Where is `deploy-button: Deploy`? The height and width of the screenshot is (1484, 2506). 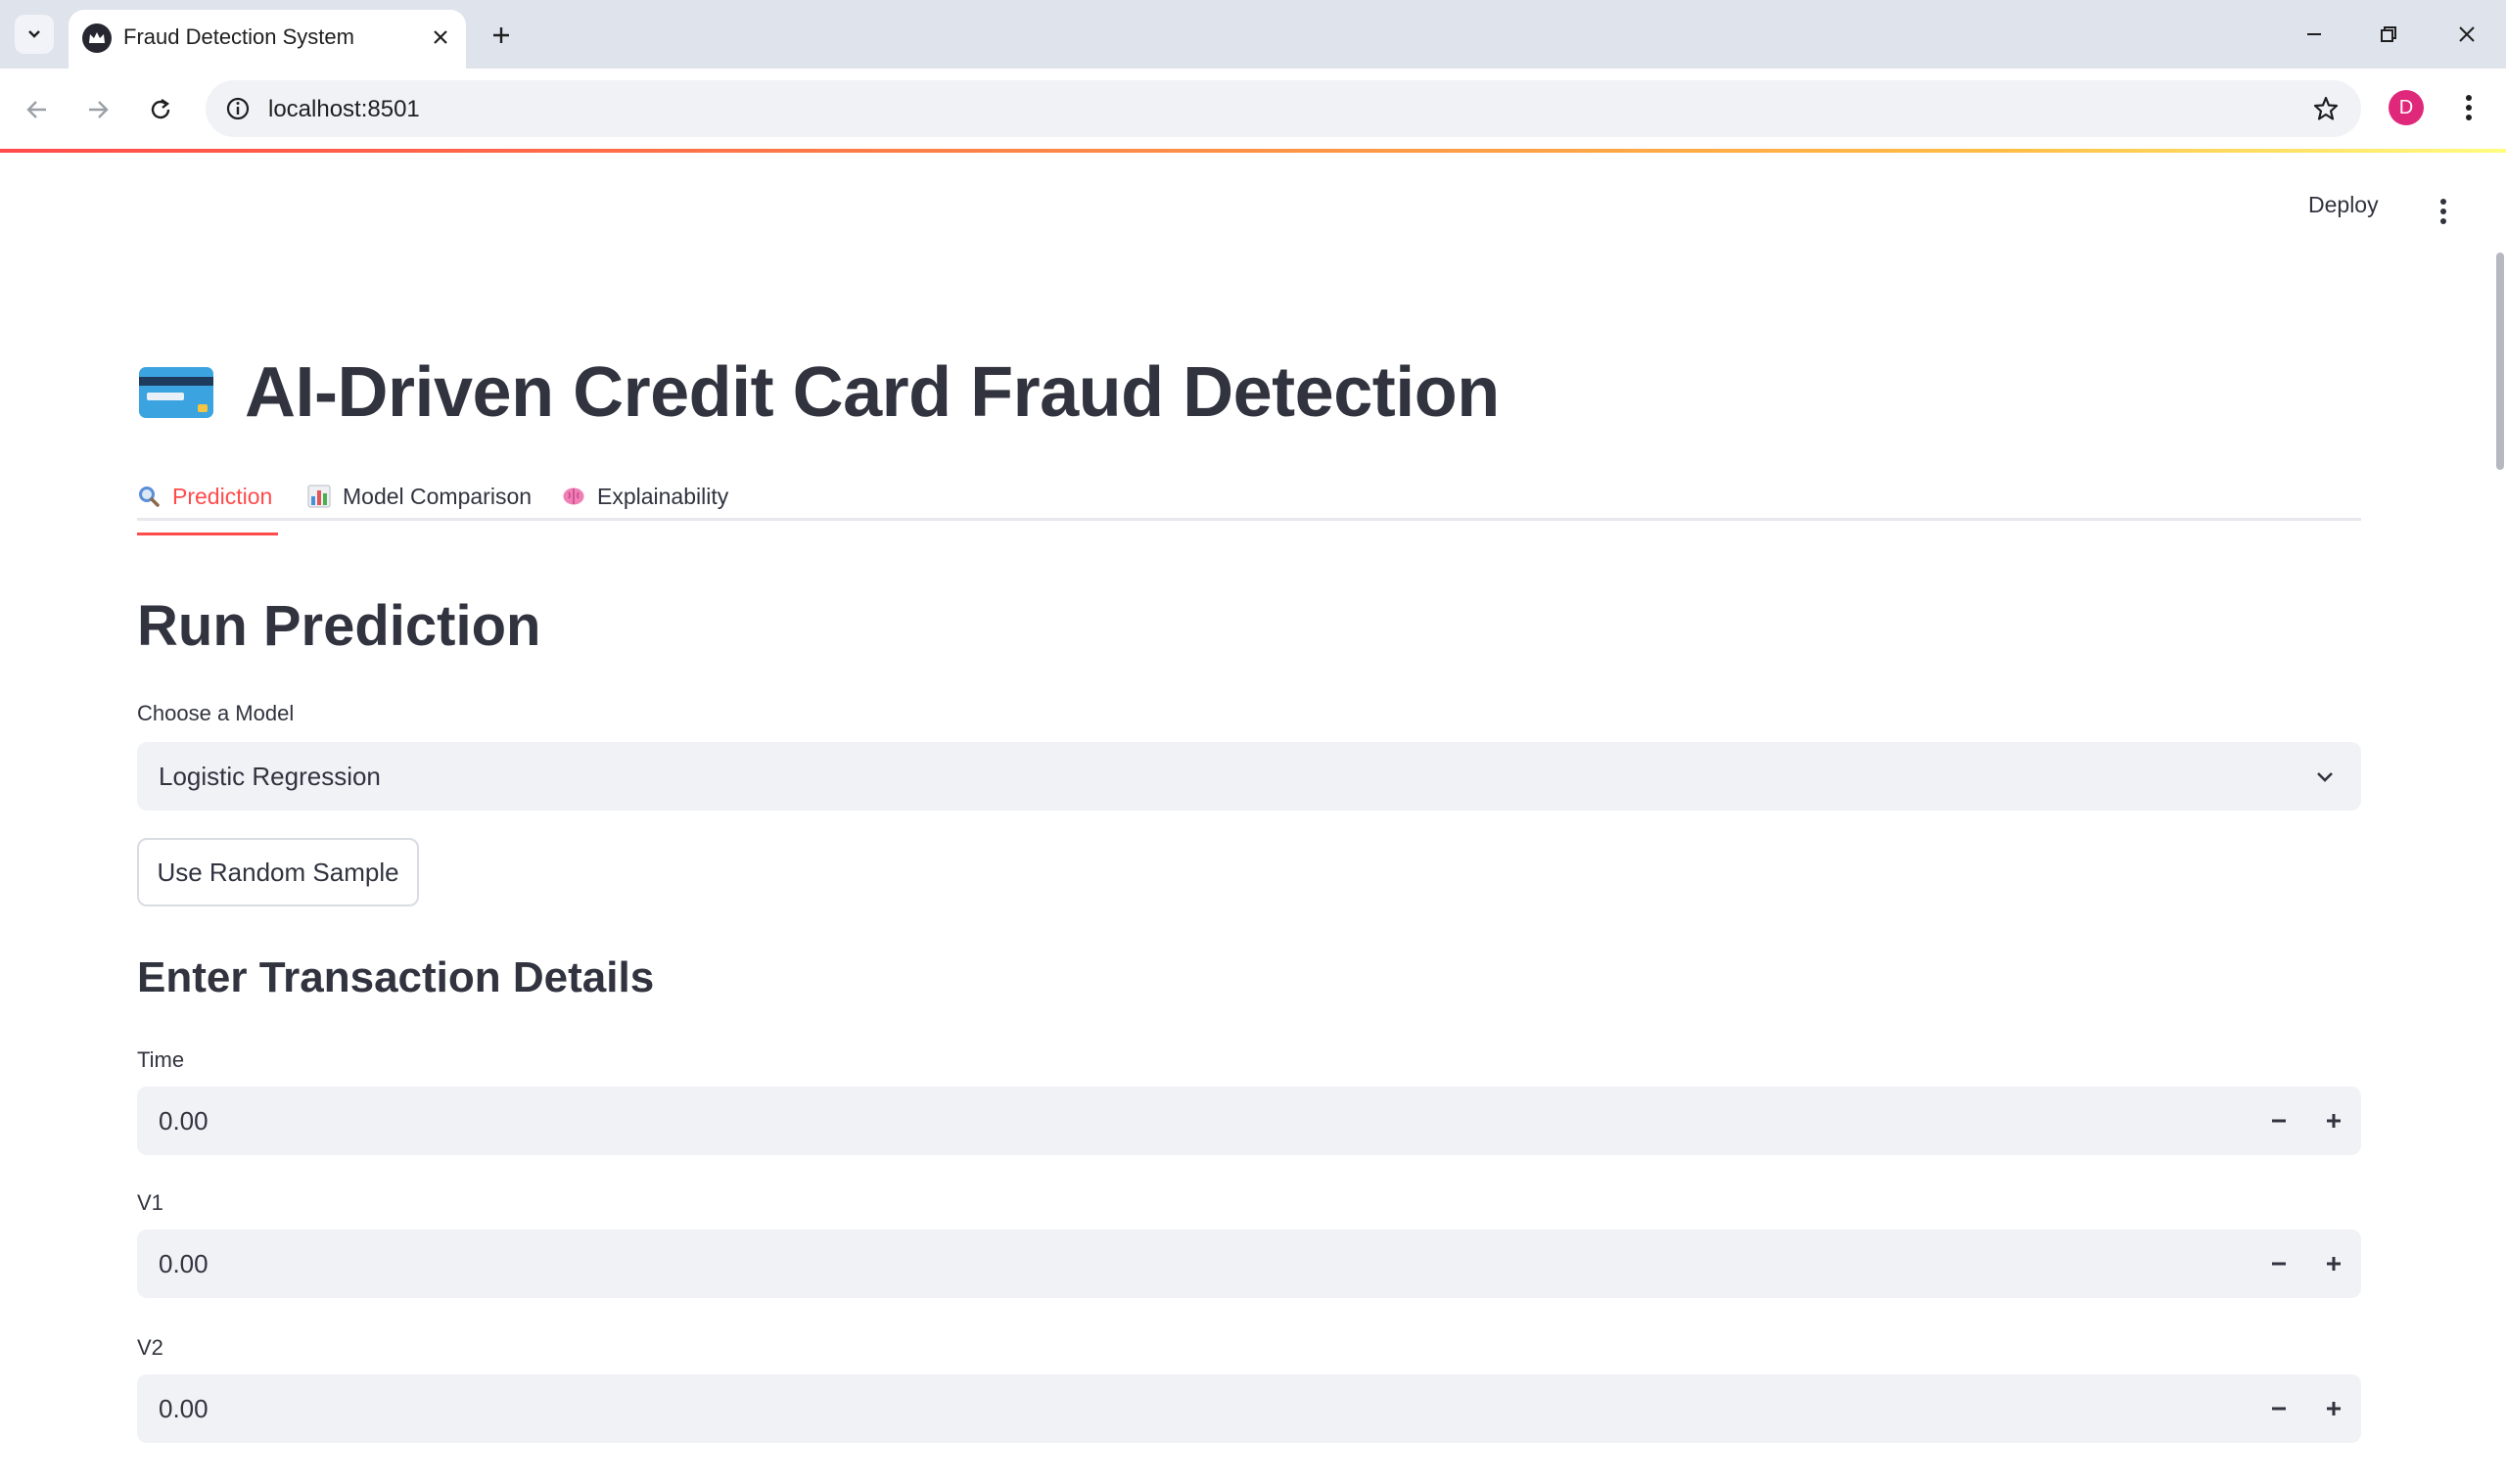
deploy-button: Deploy is located at coordinates (2343, 205).